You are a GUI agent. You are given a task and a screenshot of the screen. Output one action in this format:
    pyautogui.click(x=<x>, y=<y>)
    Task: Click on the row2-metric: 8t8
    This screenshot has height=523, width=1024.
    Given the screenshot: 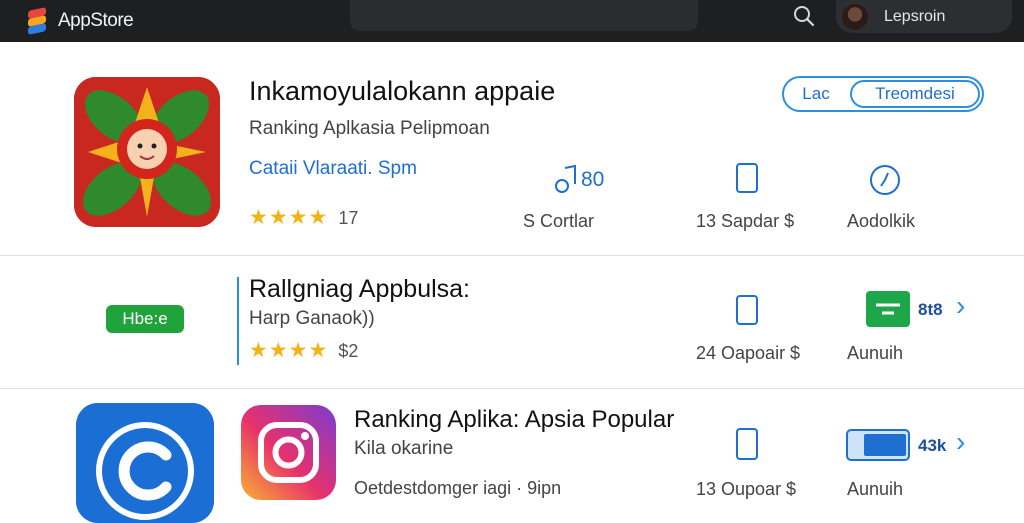 What is the action you would take?
    pyautogui.click(x=930, y=309)
    